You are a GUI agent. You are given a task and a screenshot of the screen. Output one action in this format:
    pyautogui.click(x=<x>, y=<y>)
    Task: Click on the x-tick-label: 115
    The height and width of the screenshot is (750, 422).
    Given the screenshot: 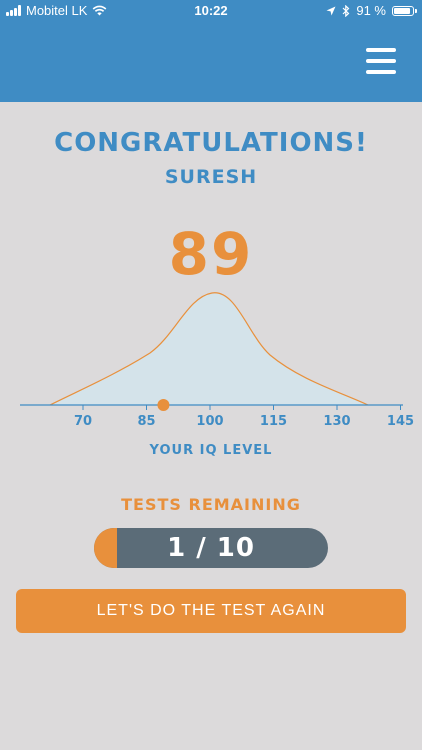 What is the action you would take?
    pyautogui.click(x=273, y=421)
    